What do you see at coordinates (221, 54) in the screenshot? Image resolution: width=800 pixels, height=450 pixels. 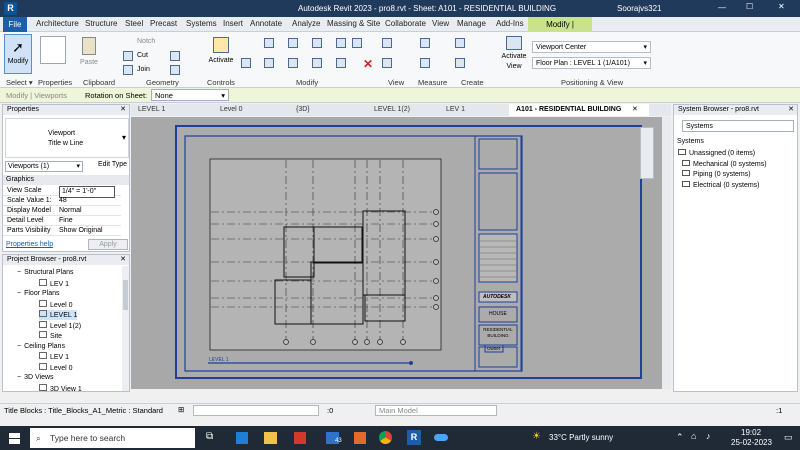 I see `activate-button: Activate` at bounding box center [221, 54].